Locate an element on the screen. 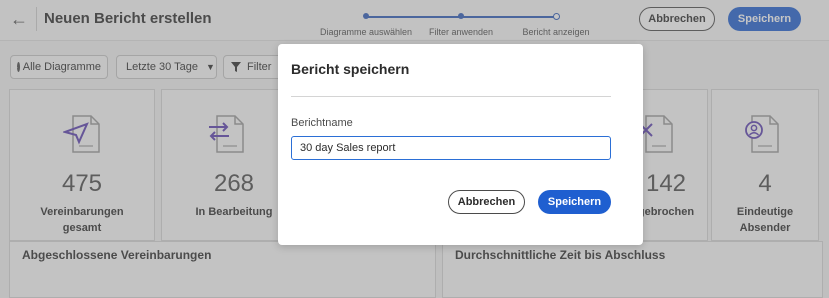 Image resolution: width=829 pixels, height=298 pixels. dialog-title: Bericht speichern is located at coordinates (350, 69).